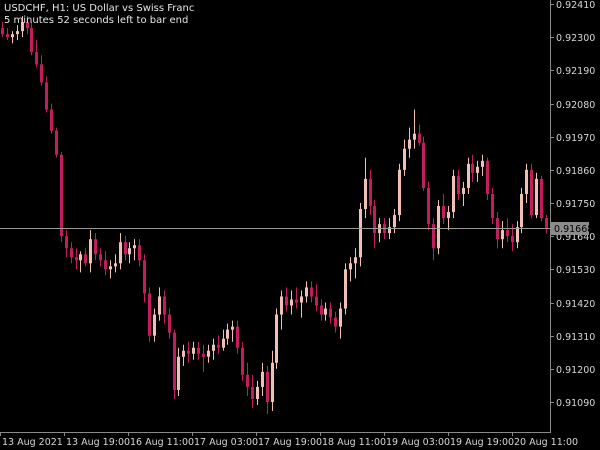 This screenshot has height=450, width=600. What do you see at coordinates (575, 304) in the screenshot?
I see `y-tick-label: 0.91420` at bounding box center [575, 304].